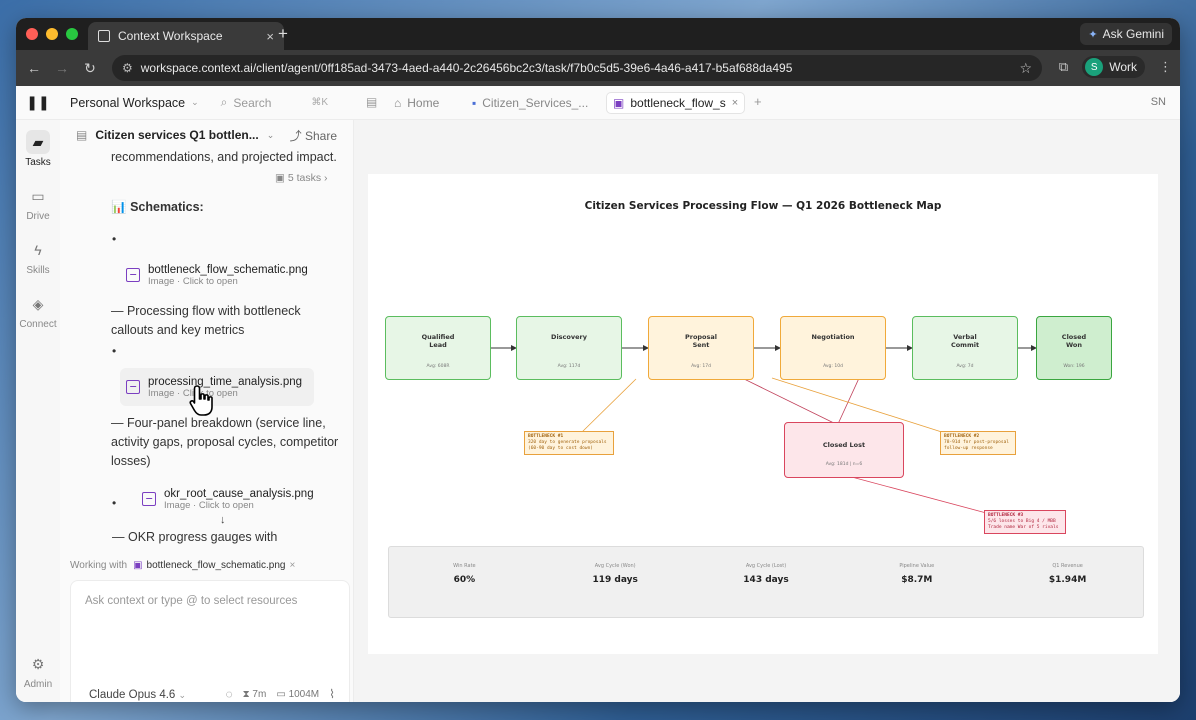 The width and height of the screenshot is (1196, 720). What do you see at coordinates (38, 216) in the screenshot?
I see `rail-item-label: Drive` at bounding box center [38, 216].